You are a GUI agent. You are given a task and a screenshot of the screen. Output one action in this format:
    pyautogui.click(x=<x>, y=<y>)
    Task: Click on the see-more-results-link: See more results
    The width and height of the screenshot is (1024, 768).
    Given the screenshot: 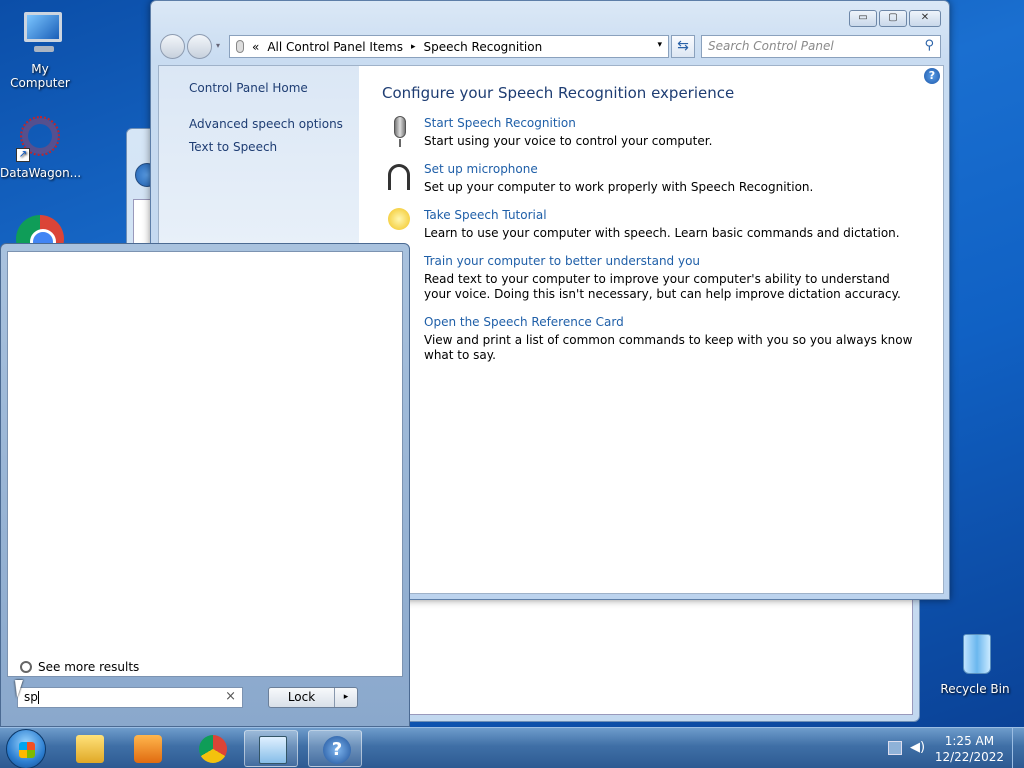 What is the action you would take?
    pyautogui.click(x=79, y=667)
    